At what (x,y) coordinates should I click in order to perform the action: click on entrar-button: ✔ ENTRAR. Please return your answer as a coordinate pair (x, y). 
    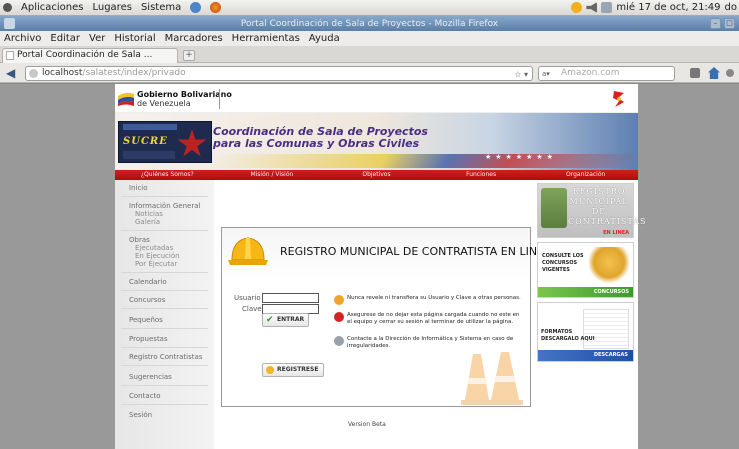
    Looking at the image, I should click on (285, 320).